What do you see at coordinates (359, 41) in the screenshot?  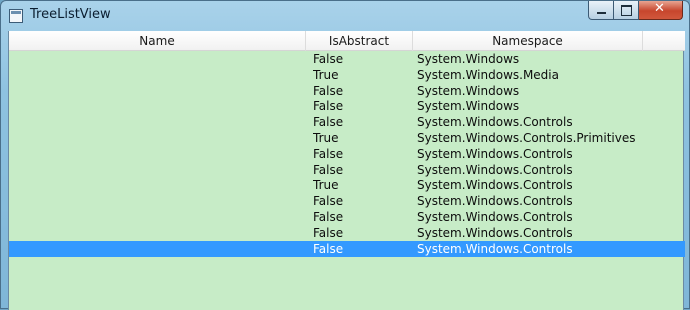 I see `column-header-isabstract: IsAbstract` at bounding box center [359, 41].